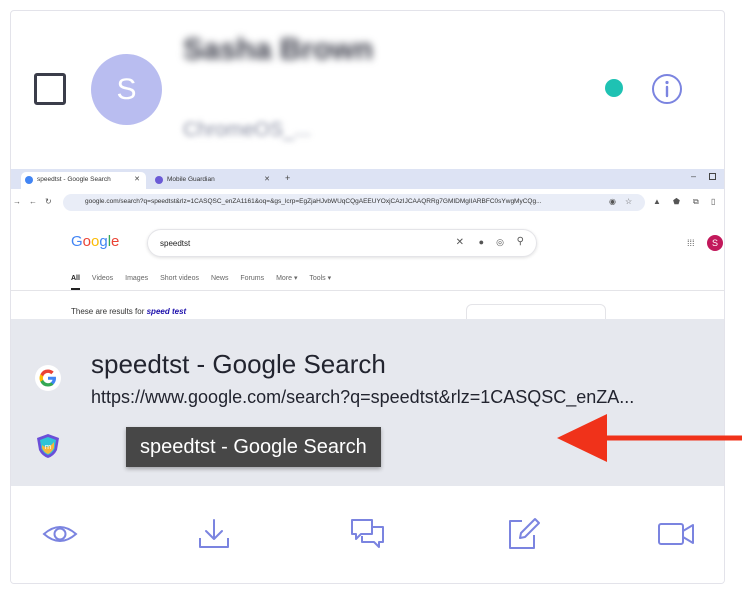  I want to click on sidepanel-icon: ▯, so click(713, 201).